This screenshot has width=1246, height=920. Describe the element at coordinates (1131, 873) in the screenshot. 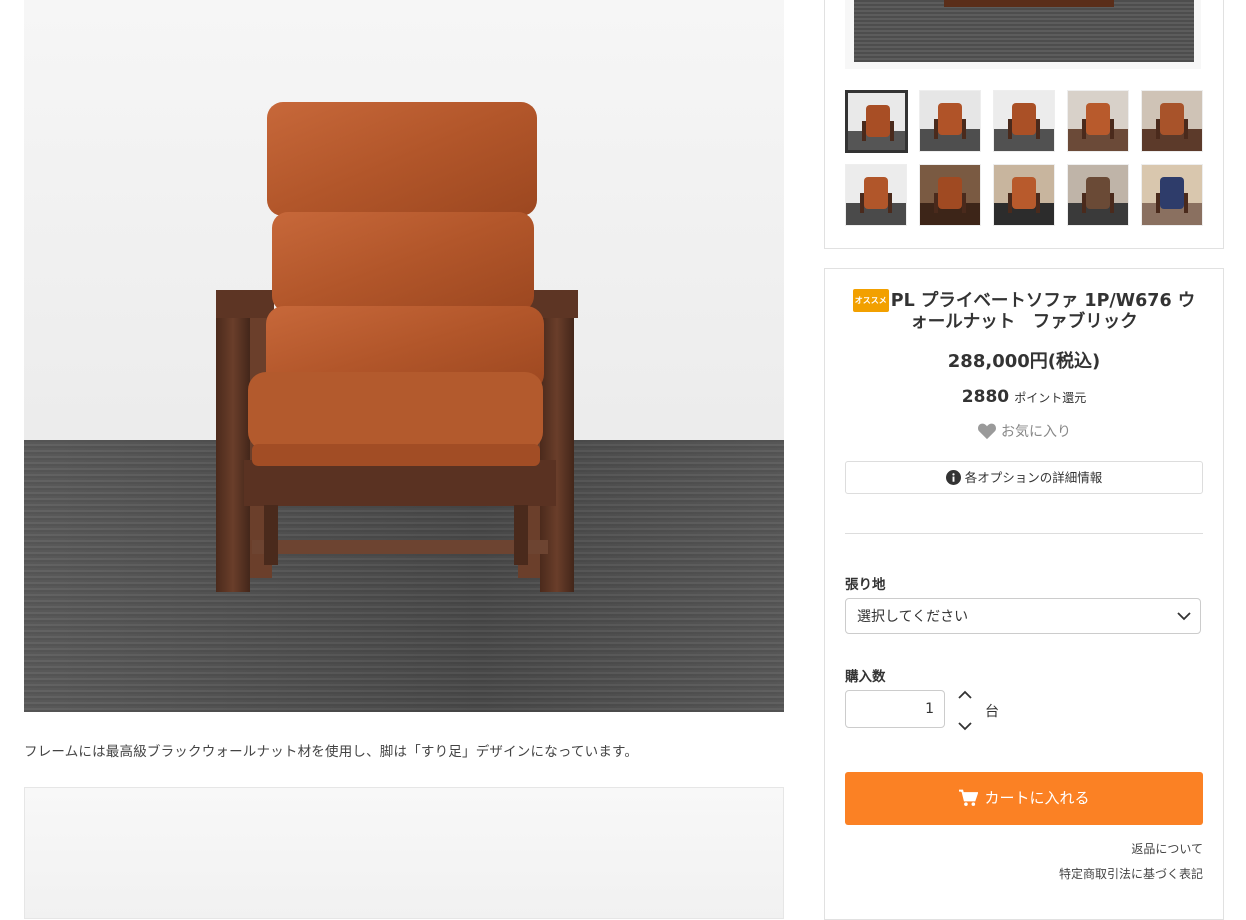

I see `legal-notice-link: 特定商取引法に基づく表記` at that location.